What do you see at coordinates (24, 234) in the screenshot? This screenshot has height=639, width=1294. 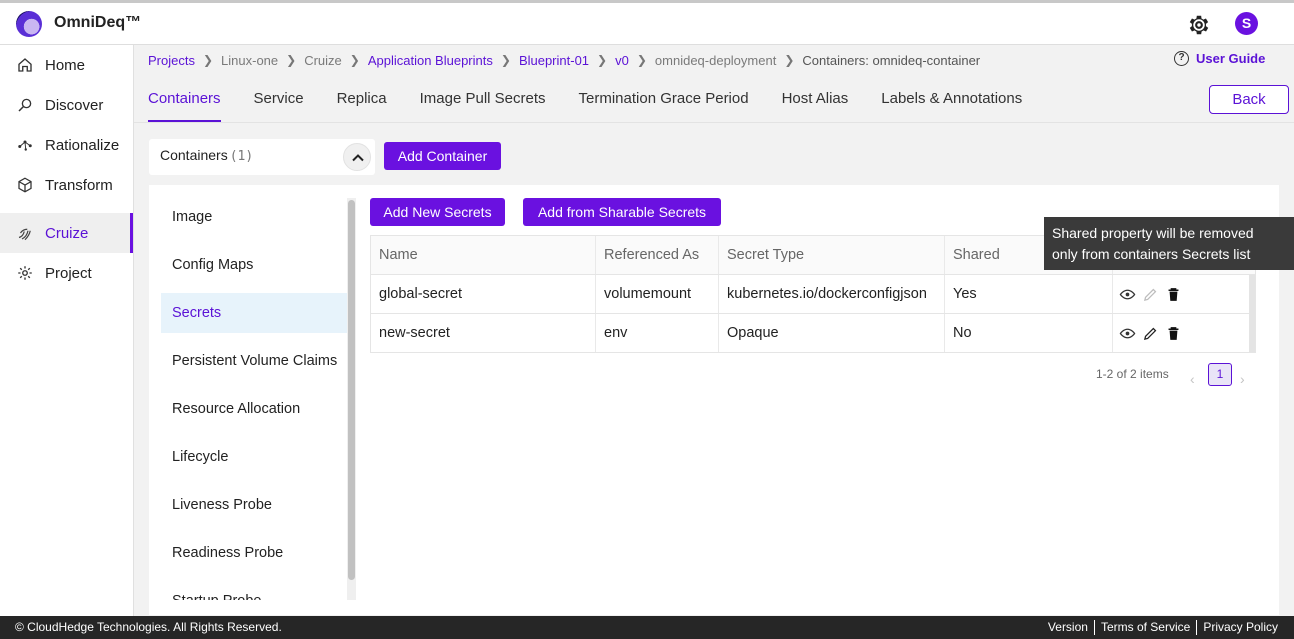 I see `cruize-icon` at bounding box center [24, 234].